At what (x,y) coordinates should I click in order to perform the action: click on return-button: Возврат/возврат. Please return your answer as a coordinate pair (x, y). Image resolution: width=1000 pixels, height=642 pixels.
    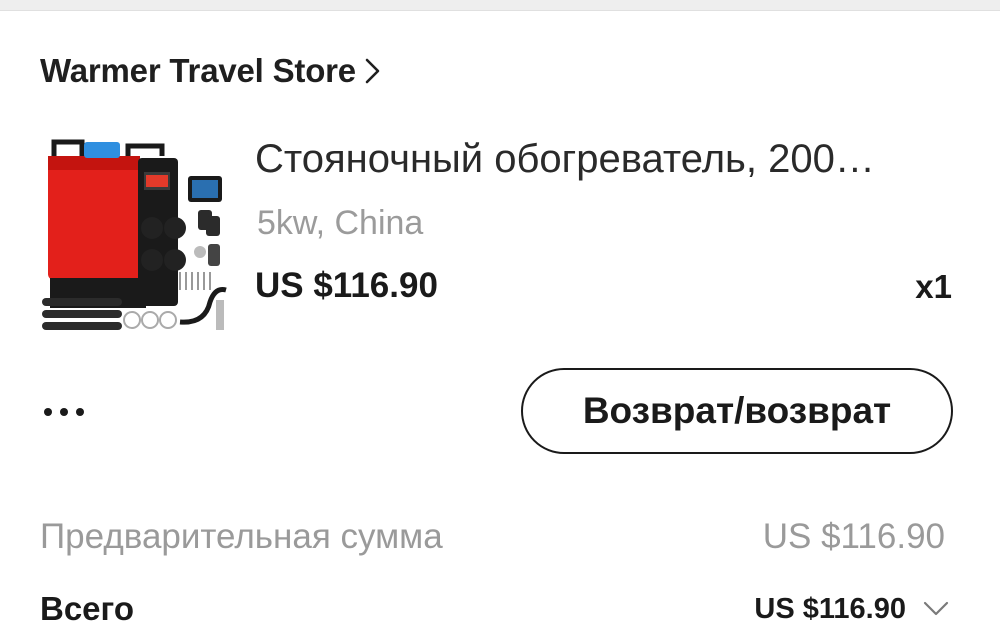
    Looking at the image, I should click on (737, 411).